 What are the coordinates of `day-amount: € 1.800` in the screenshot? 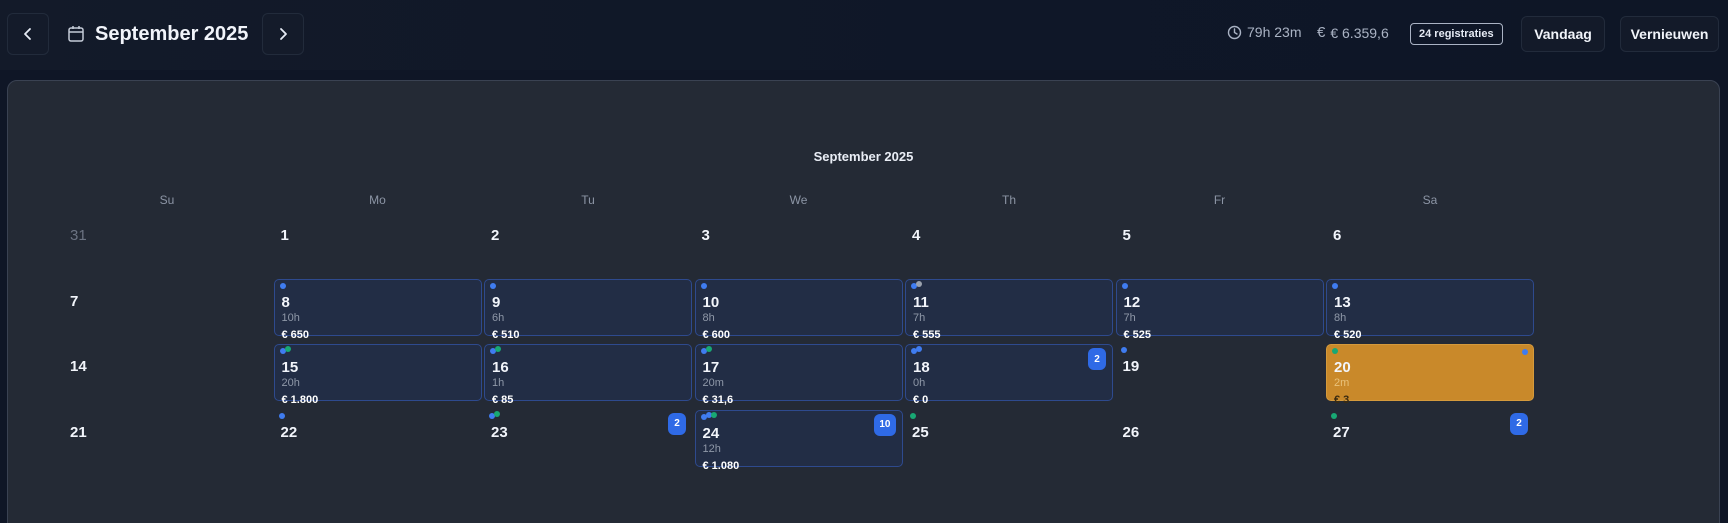 It's located at (300, 400).